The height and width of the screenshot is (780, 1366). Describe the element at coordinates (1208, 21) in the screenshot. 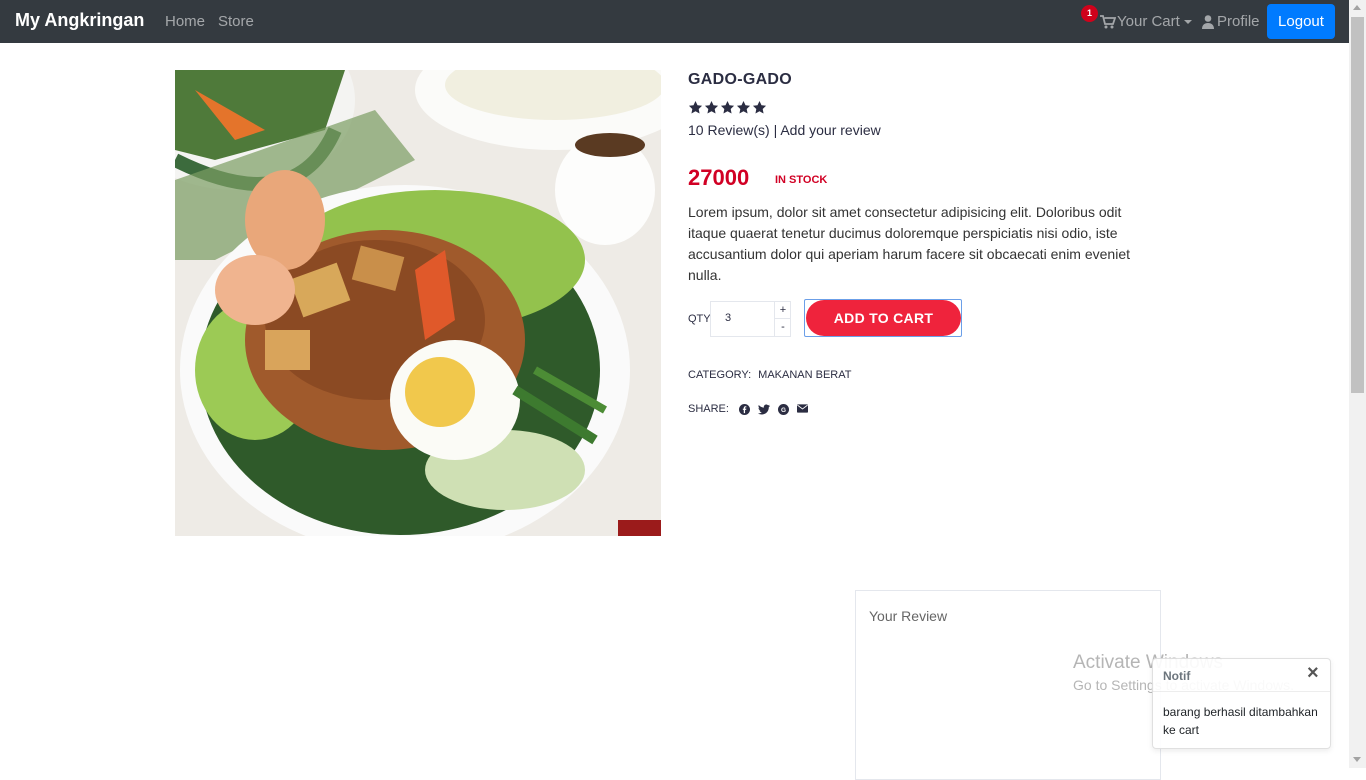

I see `user-icon` at that location.